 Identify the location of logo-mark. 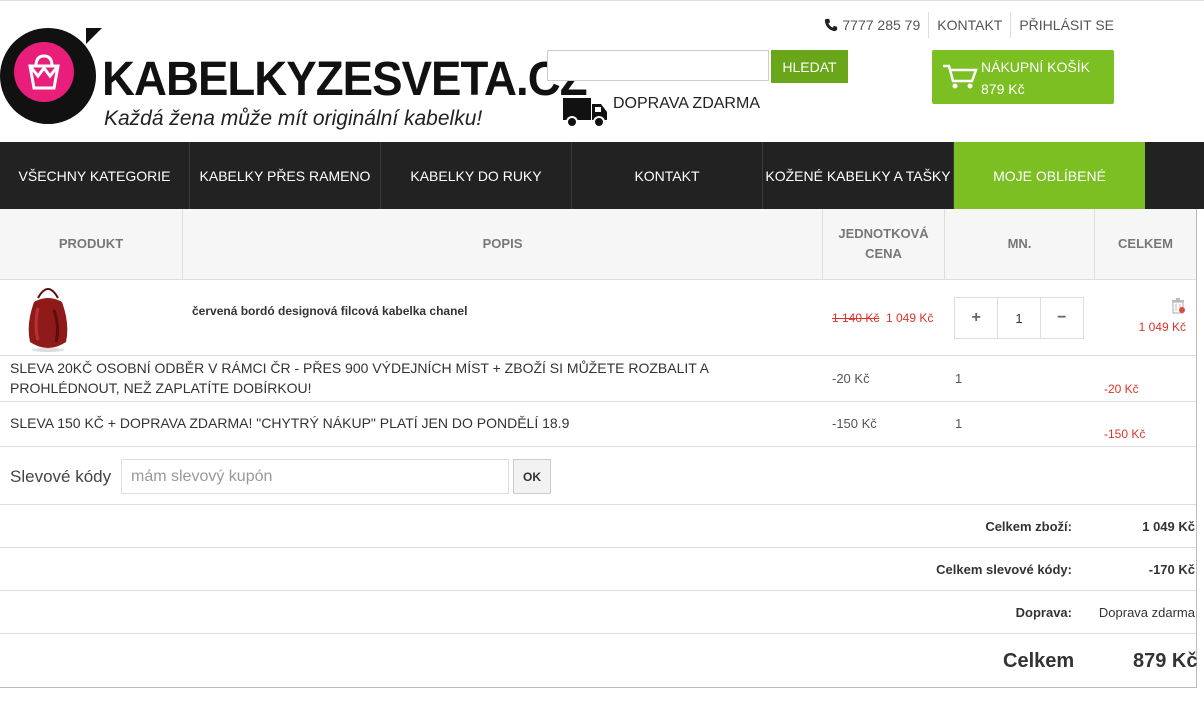
(51, 76).